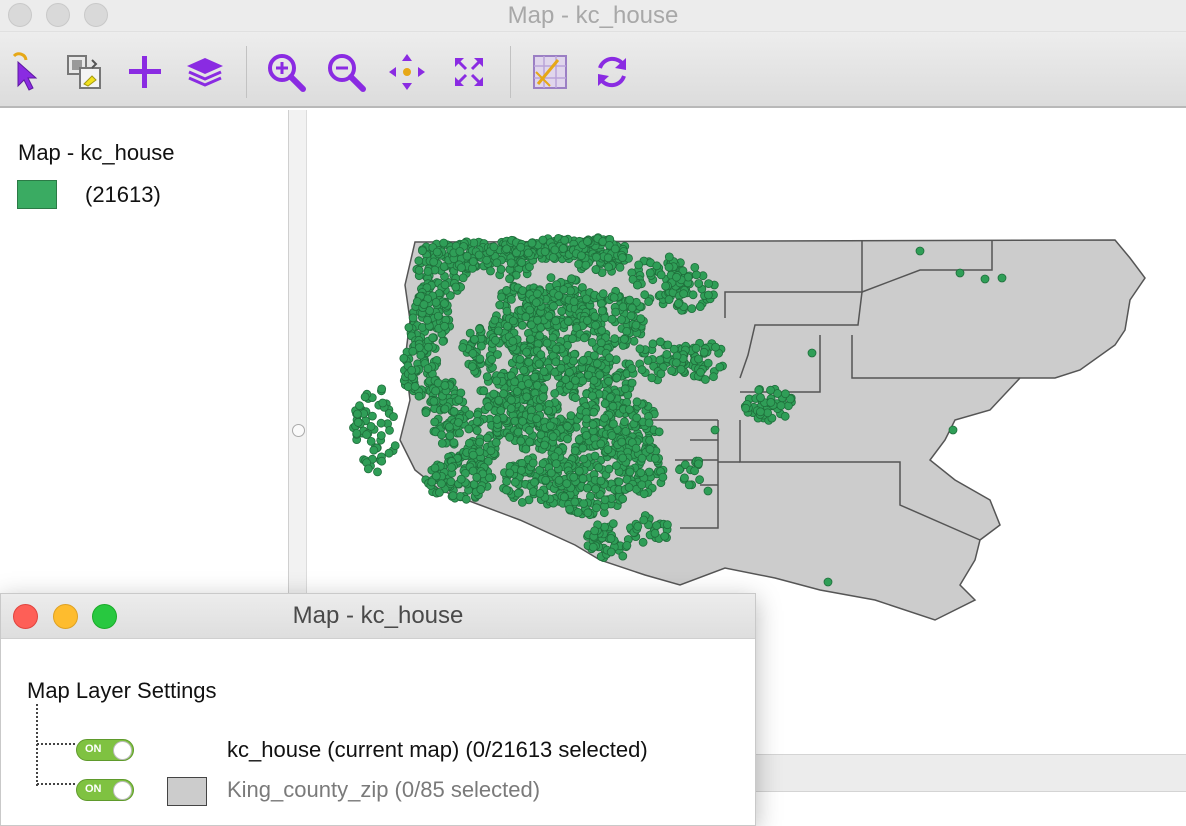 The width and height of the screenshot is (1186, 826). What do you see at coordinates (612, 72) in the screenshot?
I see `refresh-button` at bounding box center [612, 72].